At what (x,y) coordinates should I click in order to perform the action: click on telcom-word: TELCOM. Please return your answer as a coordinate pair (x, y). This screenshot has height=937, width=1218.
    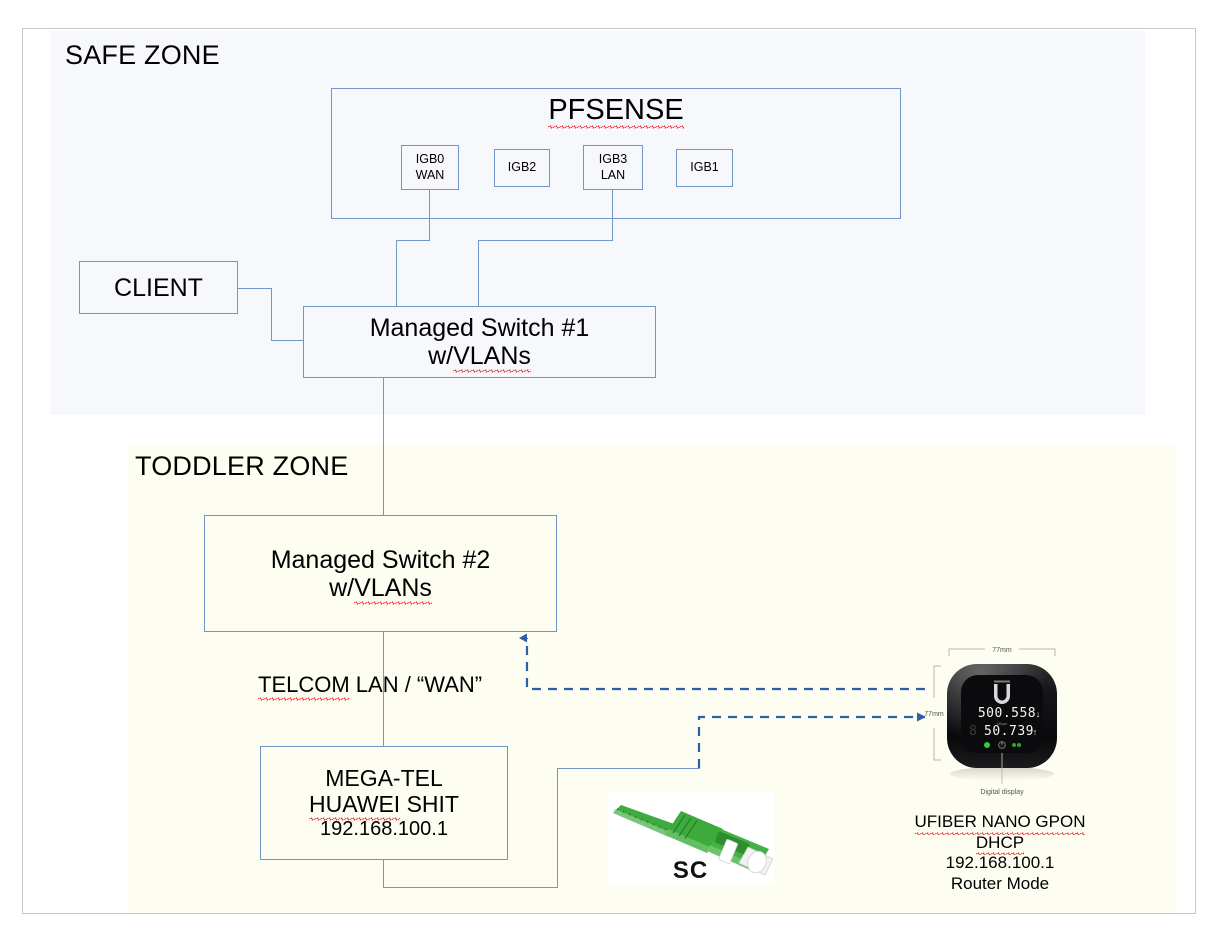
    Looking at the image, I should click on (304, 686).